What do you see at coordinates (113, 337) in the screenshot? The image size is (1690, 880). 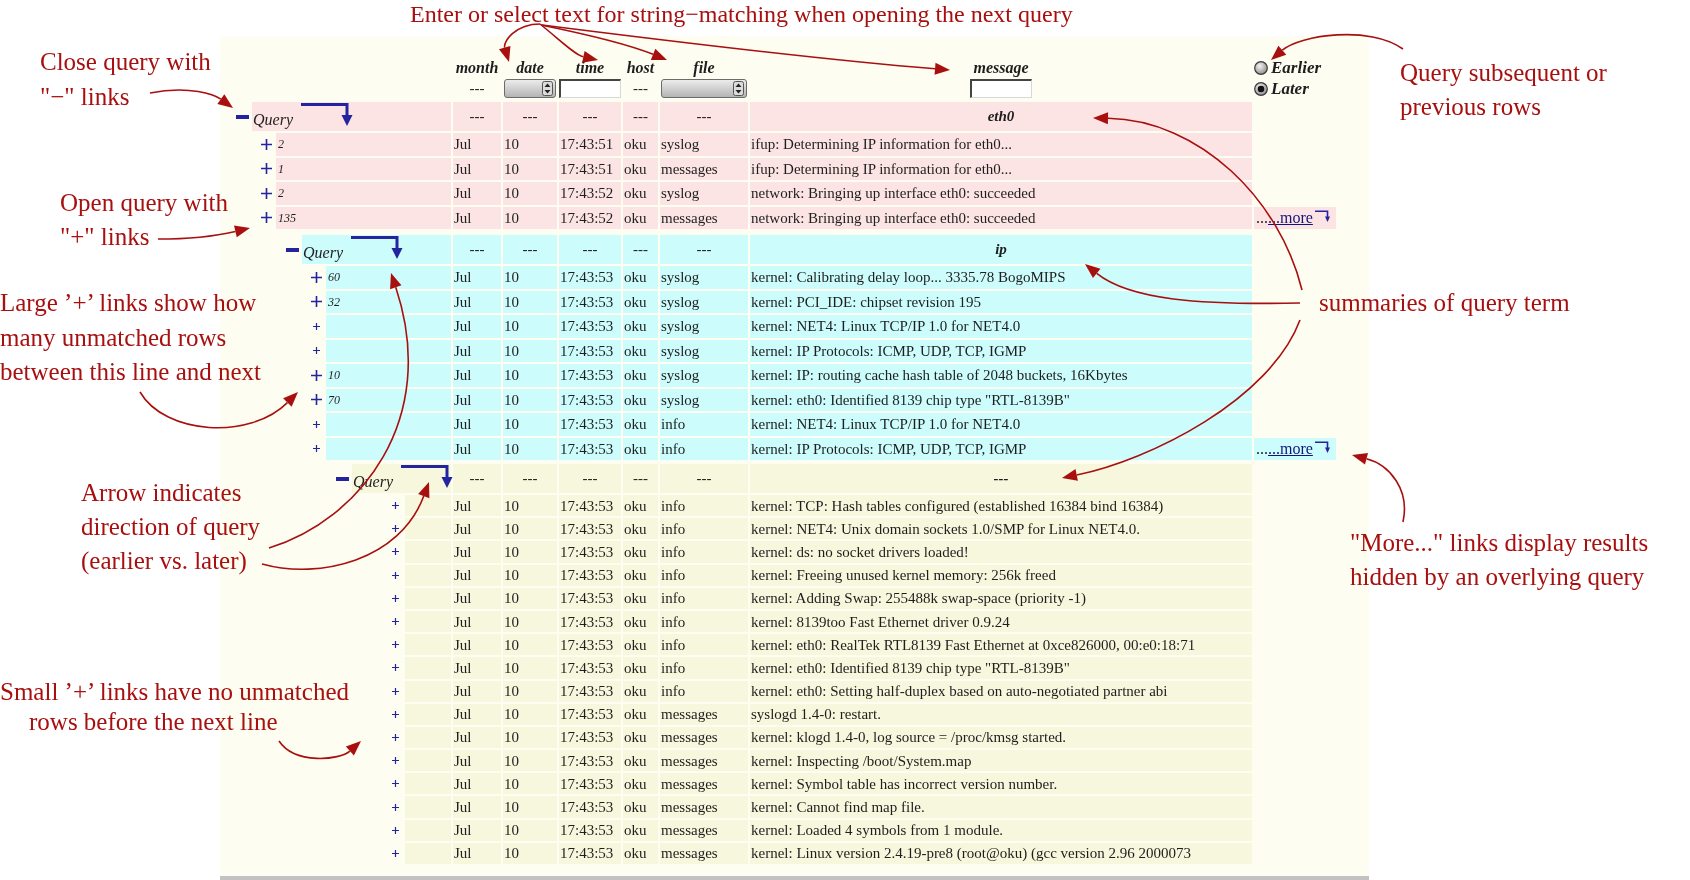 I see `annotation-text: many unmatched rows` at bounding box center [113, 337].